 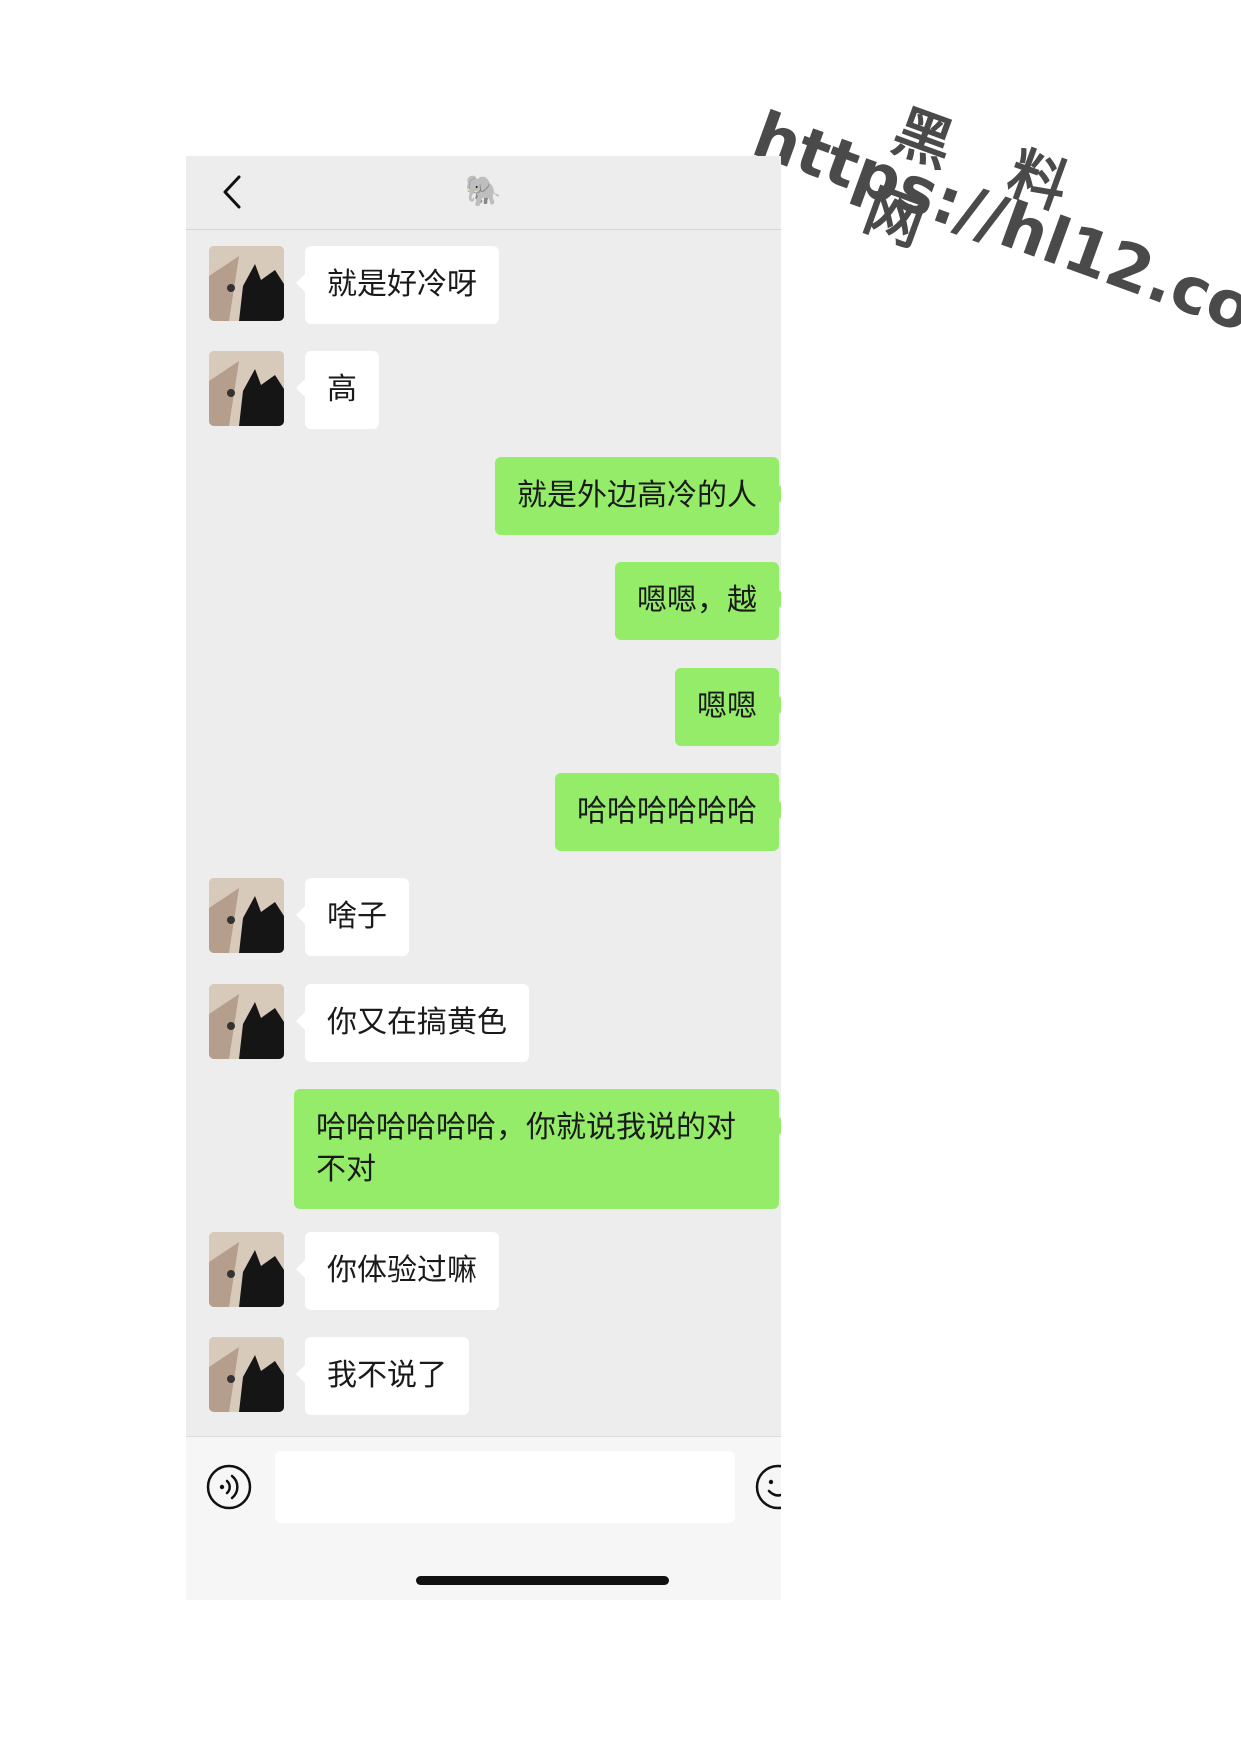 I want to click on voice-icon, so click(x=229, y=1487).